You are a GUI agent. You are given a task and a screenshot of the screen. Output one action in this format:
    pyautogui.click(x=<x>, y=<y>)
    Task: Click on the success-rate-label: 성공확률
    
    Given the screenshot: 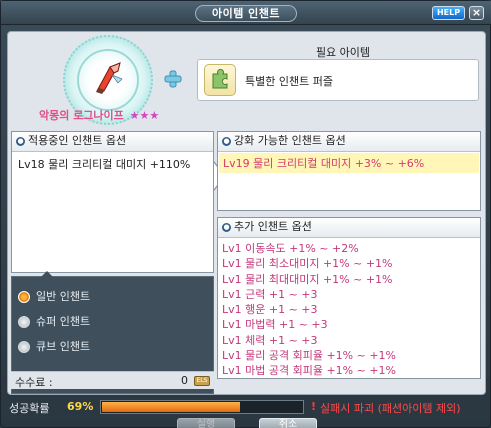 What is the action you would take?
    pyautogui.click(x=29, y=408)
    